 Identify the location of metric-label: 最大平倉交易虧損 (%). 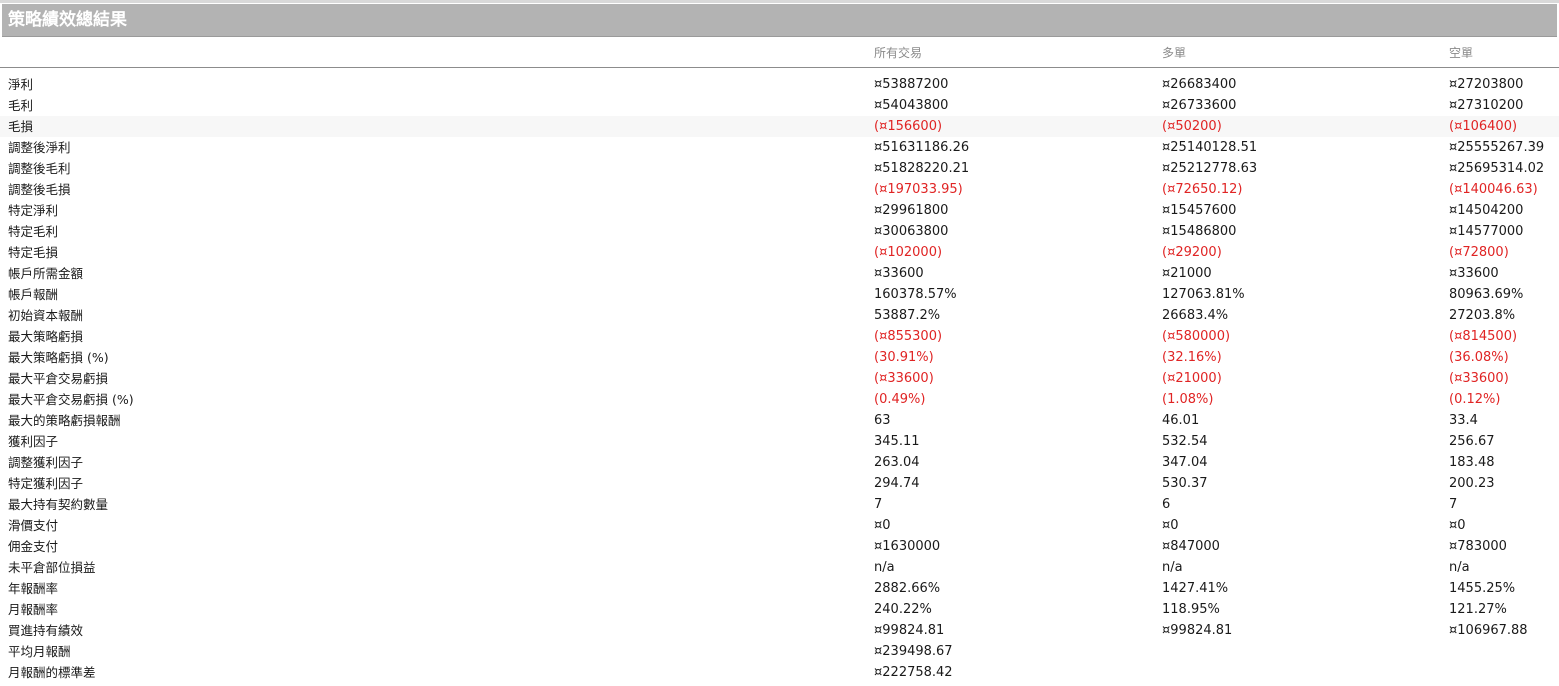
(71, 399).